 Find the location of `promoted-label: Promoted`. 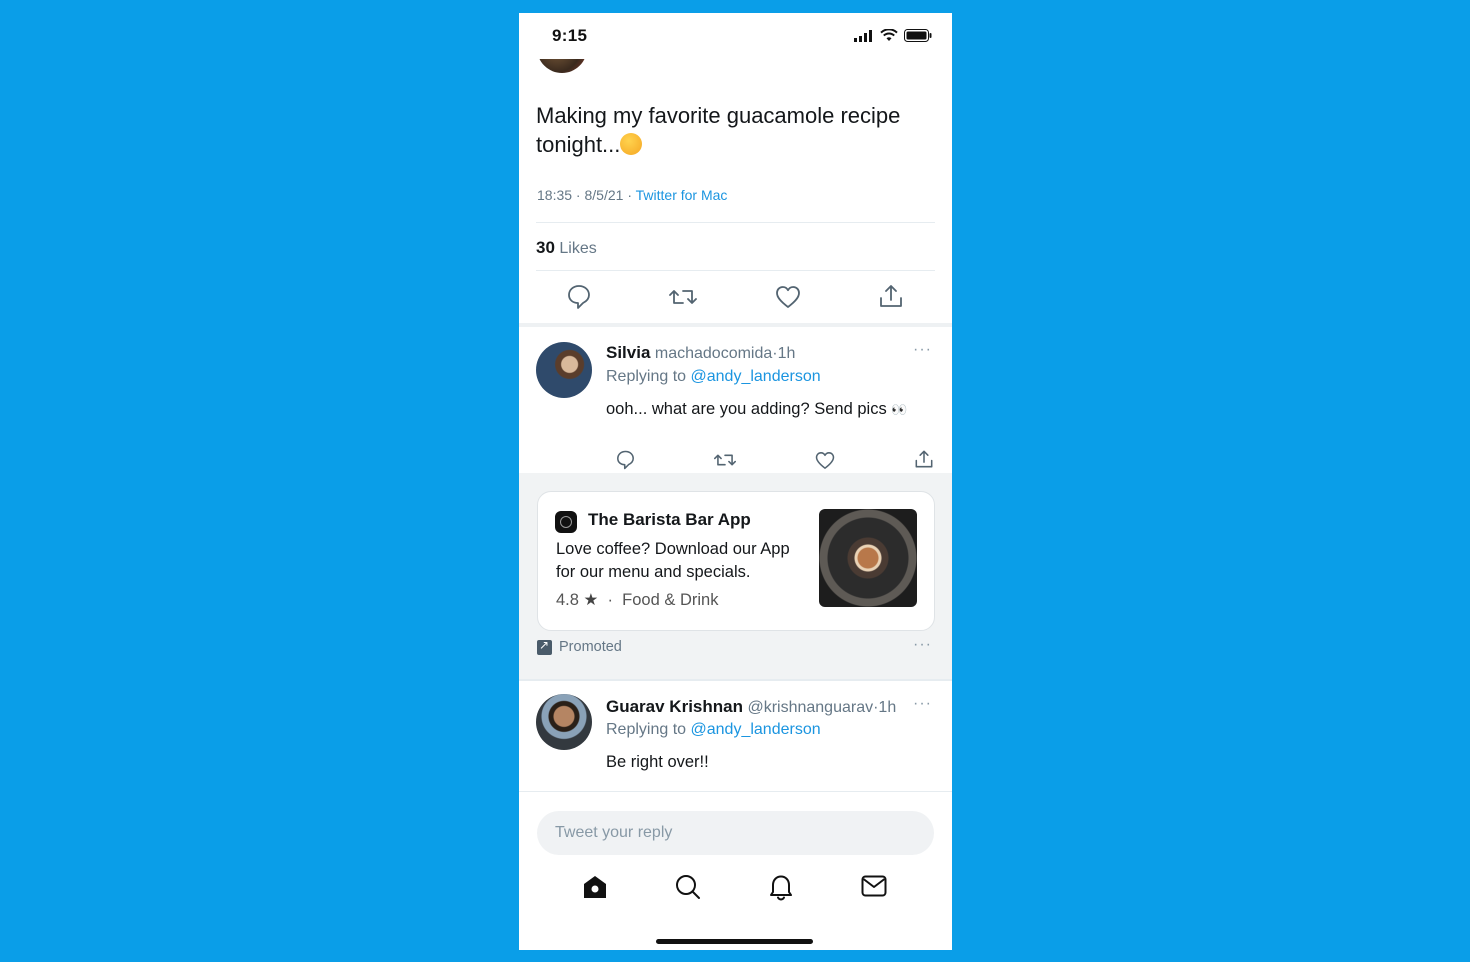

promoted-label: Promoted is located at coordinates (579, 646).